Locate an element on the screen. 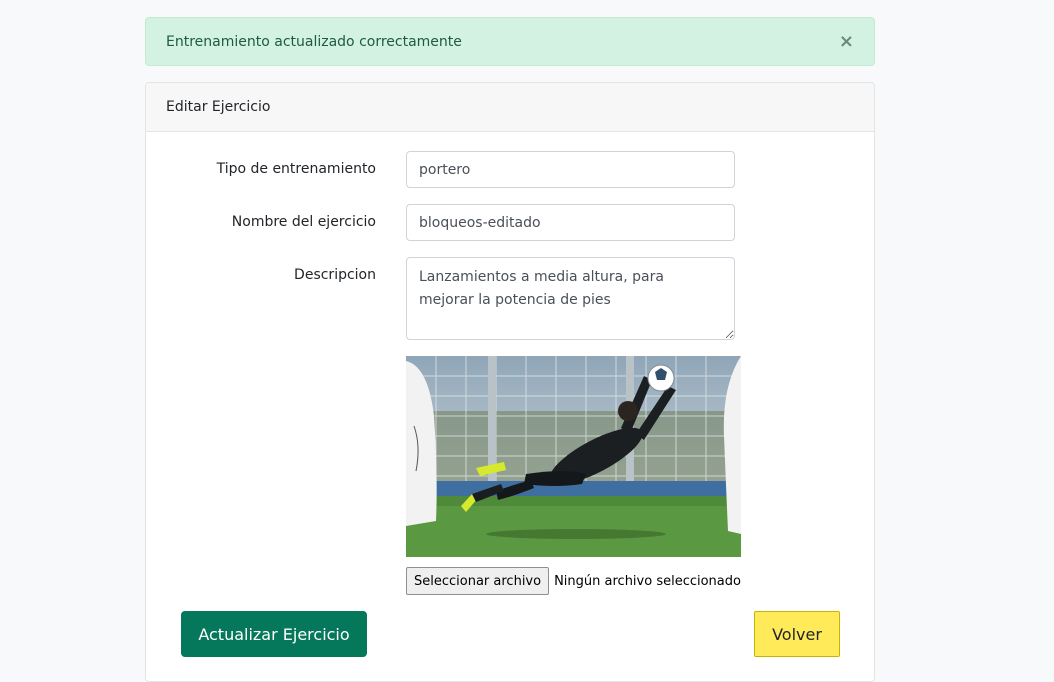 This screenshot has height=682, width=1054. card-header: Editar Ejercicio is located at coordinates (510, 107).